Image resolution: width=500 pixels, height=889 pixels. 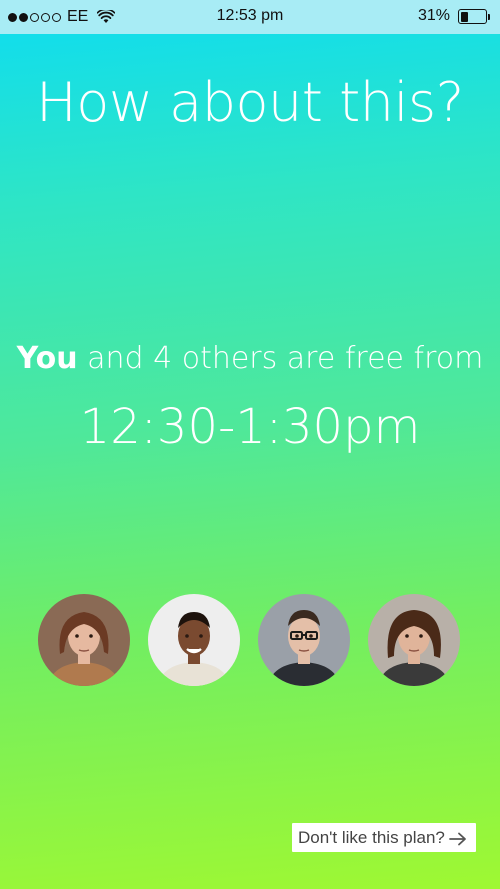 I want to click on avatar-man-long-hair, so click(x=414, y=640).